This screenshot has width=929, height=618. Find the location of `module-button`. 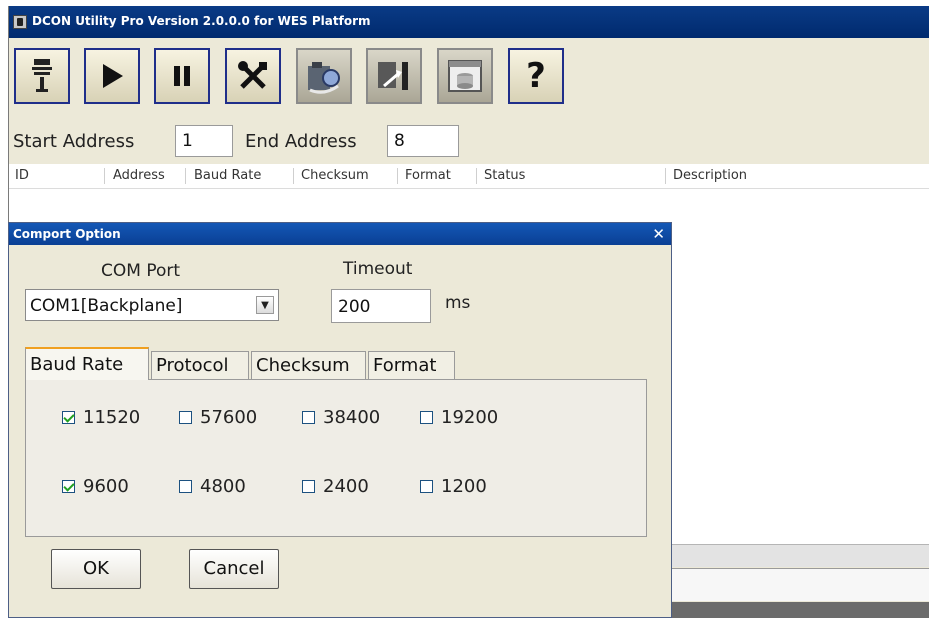

module-button is located at coordinates (42, 76).